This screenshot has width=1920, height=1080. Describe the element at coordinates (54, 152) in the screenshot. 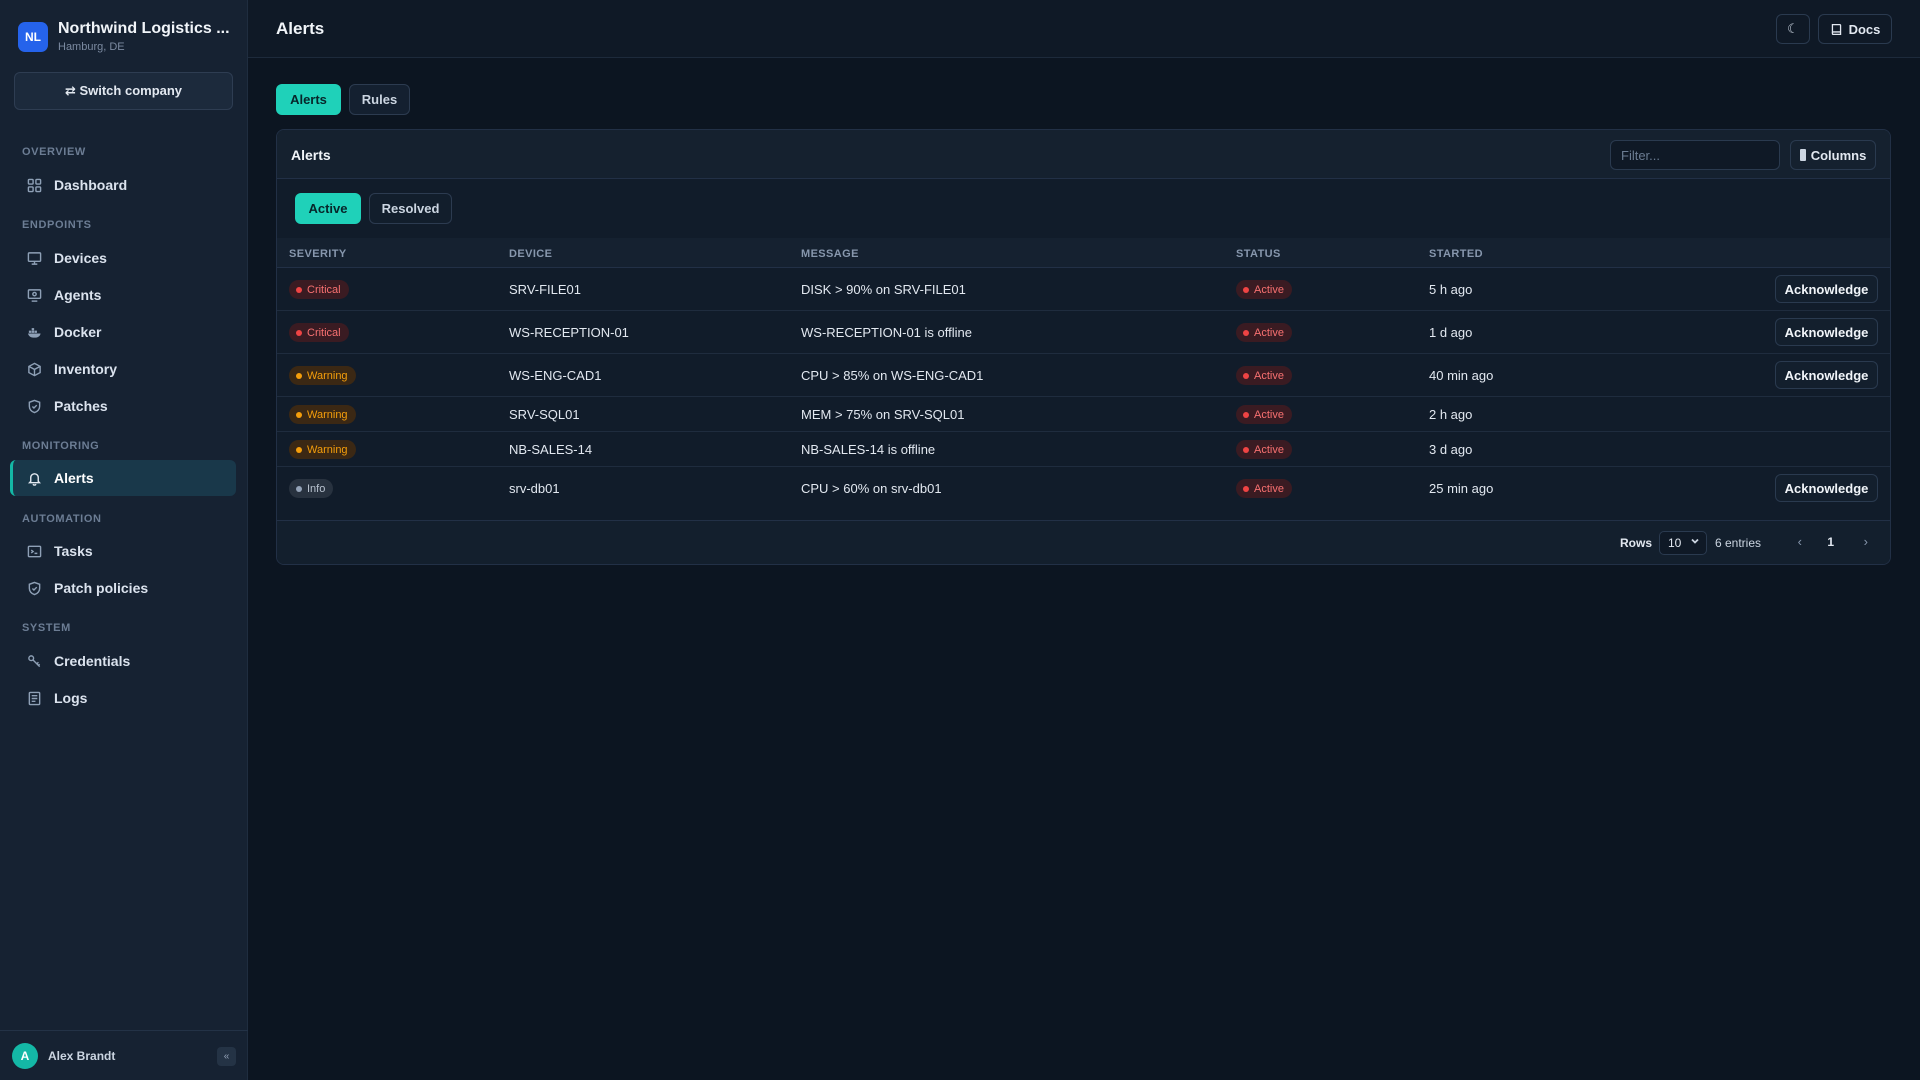

I see `nav-section-overview: OVERVIEW` at that location.